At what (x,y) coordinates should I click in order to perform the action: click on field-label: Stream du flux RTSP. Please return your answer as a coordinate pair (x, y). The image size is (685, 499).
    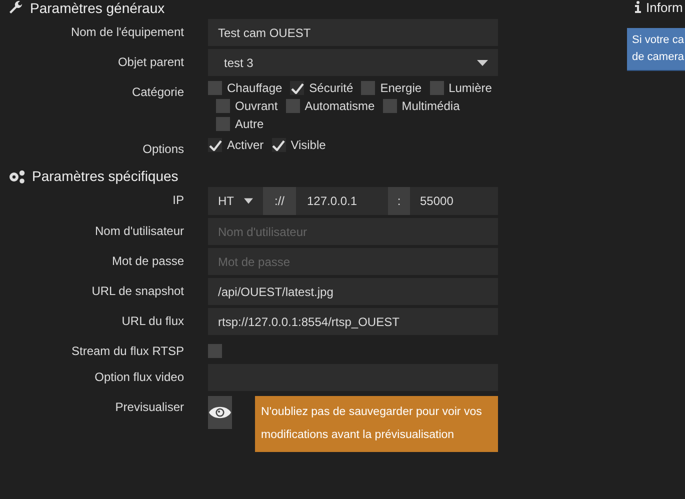
    Looking at the image, I should click on (127, 350).